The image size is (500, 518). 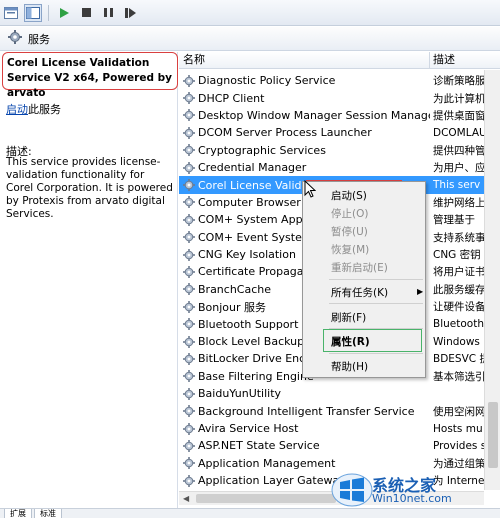 I want to click on properties-highlight-box, so click(x=372, y=340).